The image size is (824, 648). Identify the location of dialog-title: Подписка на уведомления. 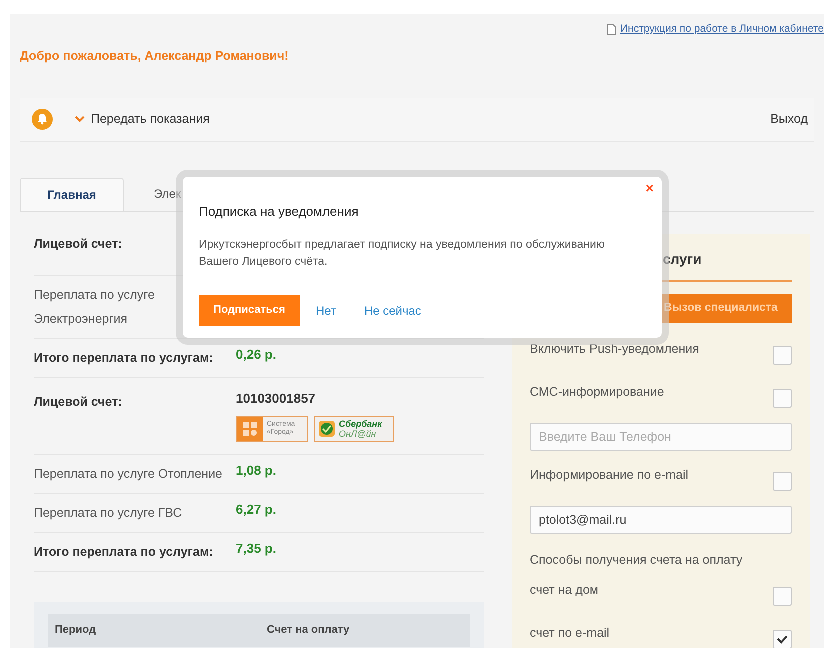
(279, 211).